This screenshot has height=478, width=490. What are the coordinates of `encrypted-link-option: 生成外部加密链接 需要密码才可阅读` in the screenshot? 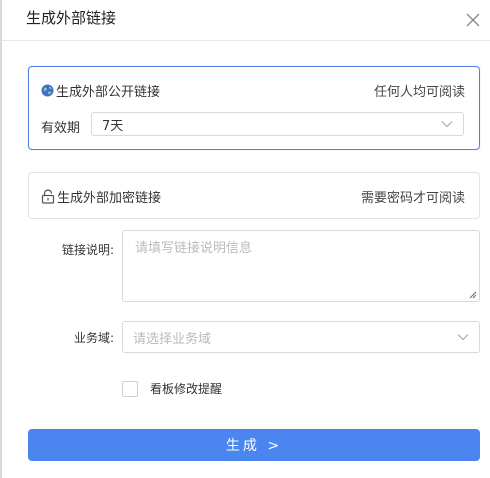 It's located at (254, 195).